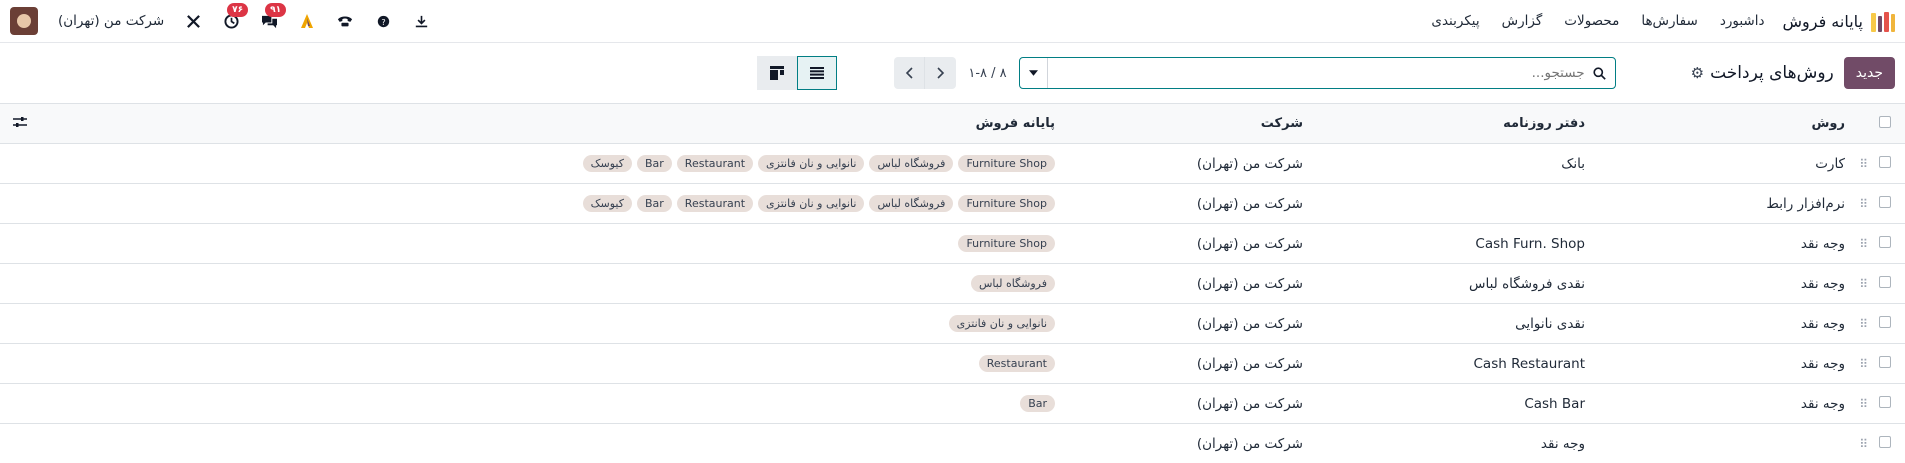 The width and height of the screenshot is (1905, 463). I want to click on menu-orders: سفارش‌ها, so click(1669, 21).